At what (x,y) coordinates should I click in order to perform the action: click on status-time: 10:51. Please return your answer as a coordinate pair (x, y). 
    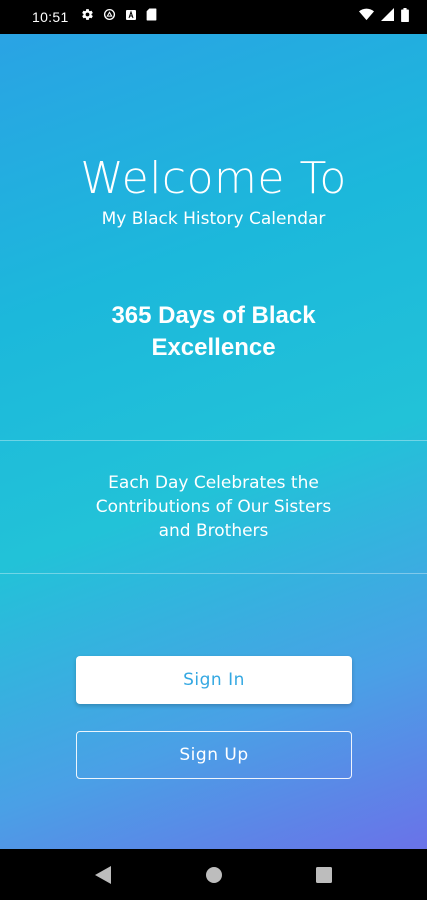
    Looking at the image, I should click on (50, 17).